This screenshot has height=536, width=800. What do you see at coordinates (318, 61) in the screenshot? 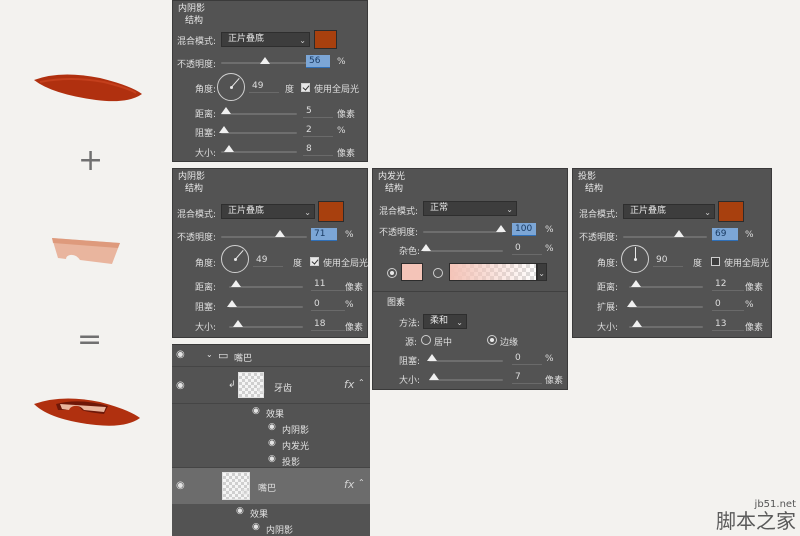
I see `opacity-input: 56` at bounding box center [318, 61].